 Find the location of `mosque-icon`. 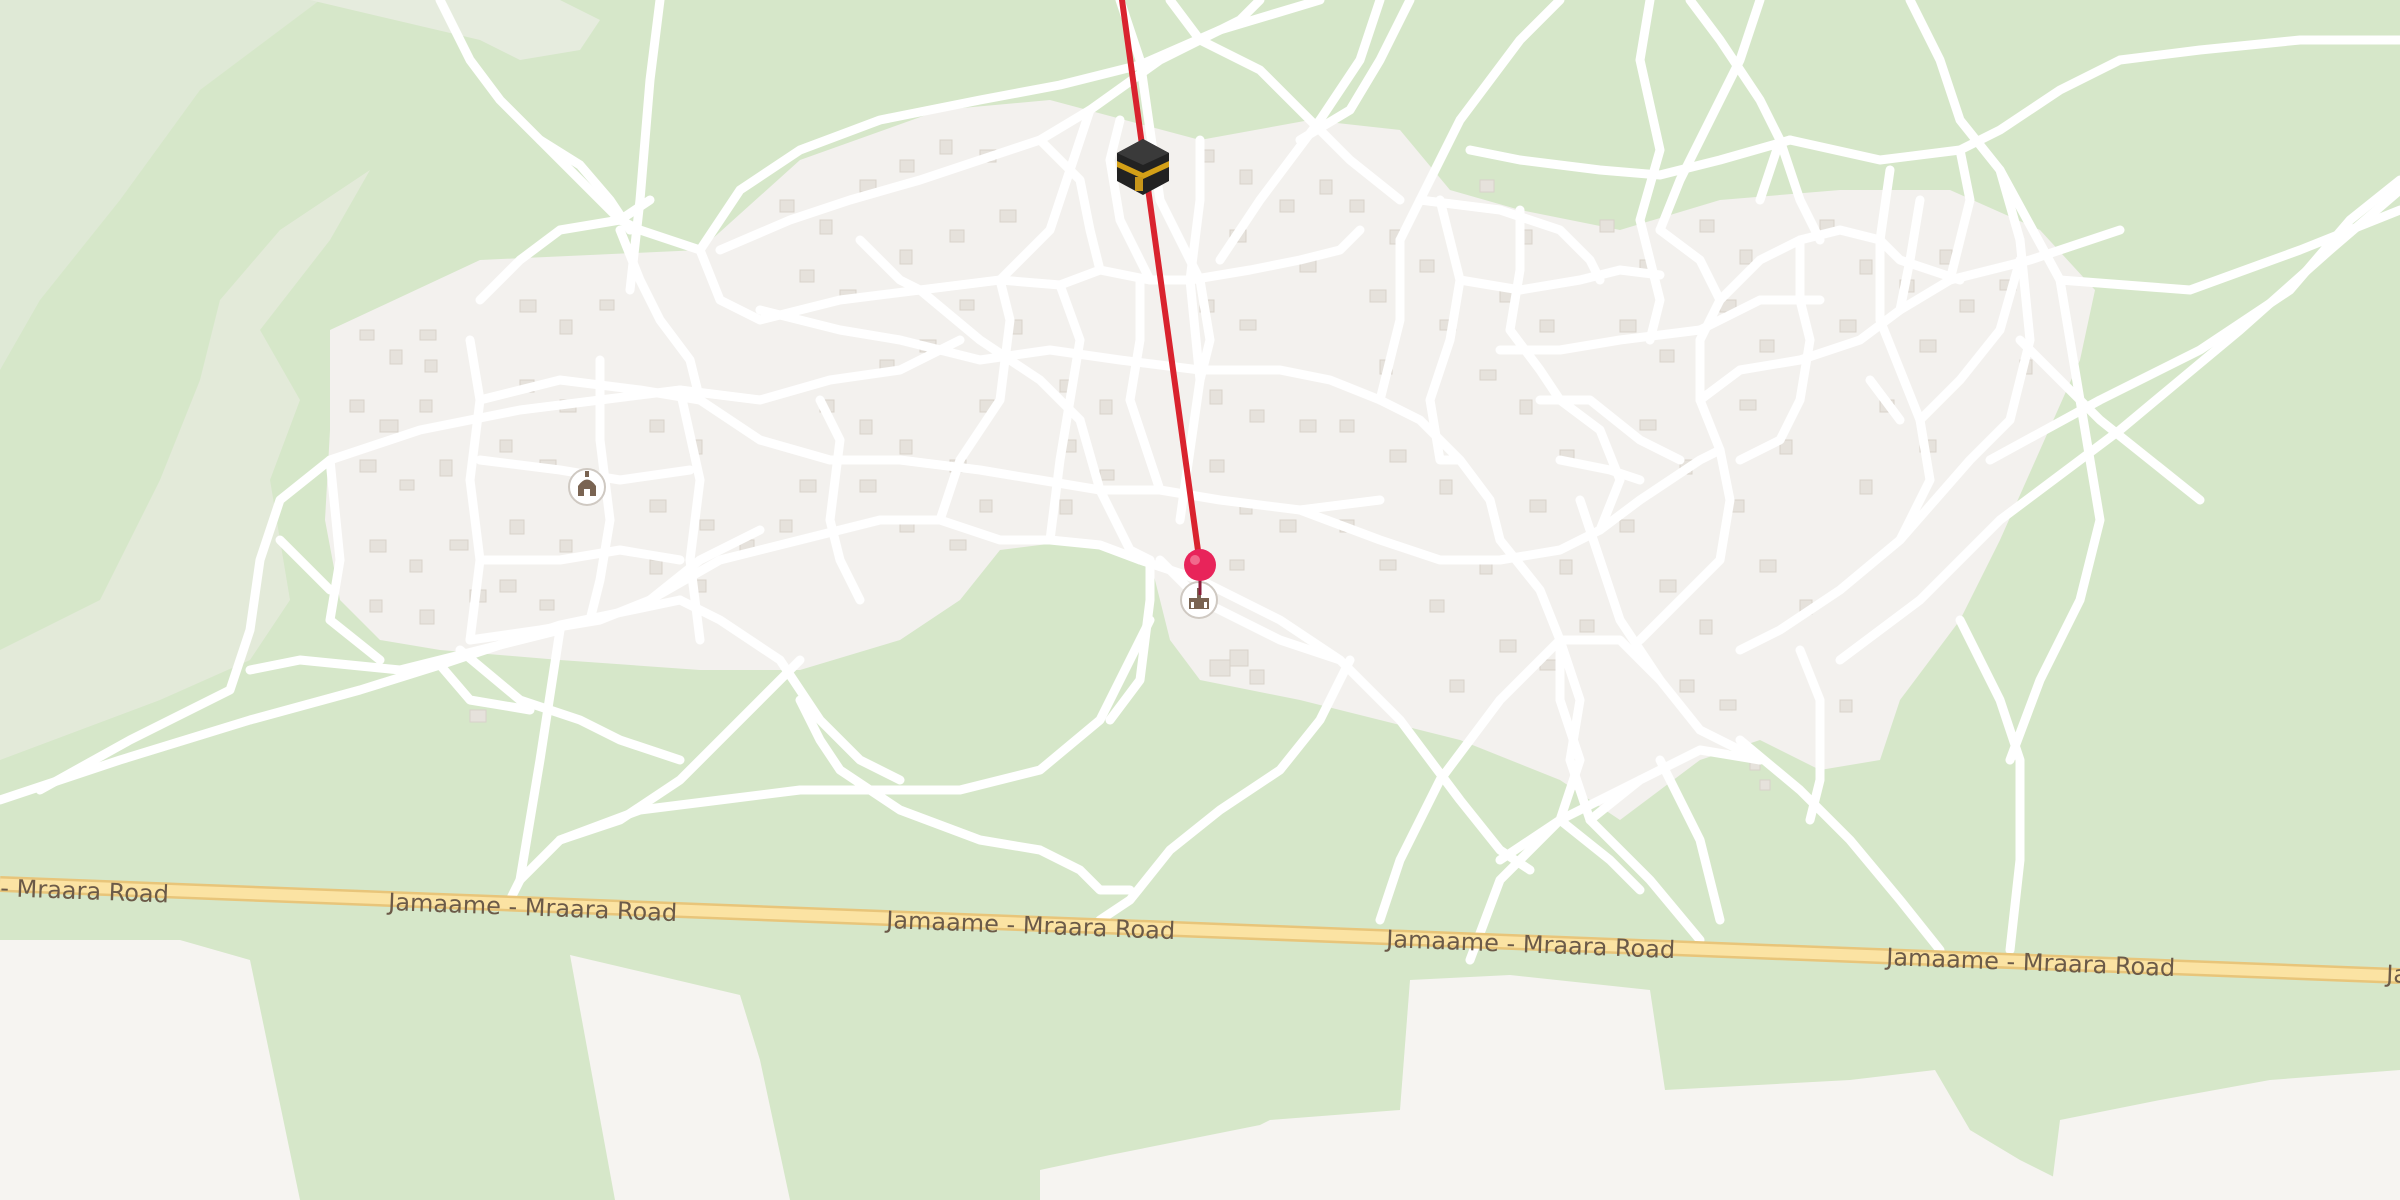

mosque-icon is located at coordinates (587, 487).